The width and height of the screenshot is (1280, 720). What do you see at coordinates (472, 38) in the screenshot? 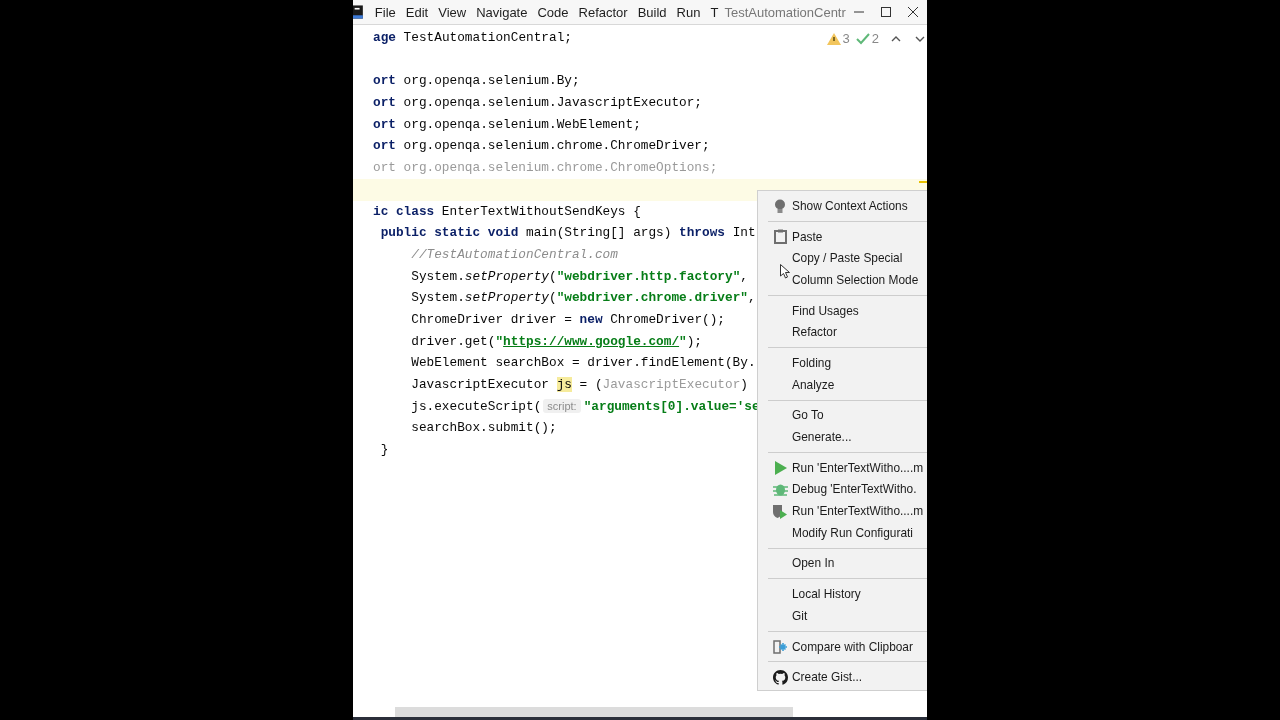
I see `code-line: age TestAutomationCentral;` at bounding box center [472, 38].